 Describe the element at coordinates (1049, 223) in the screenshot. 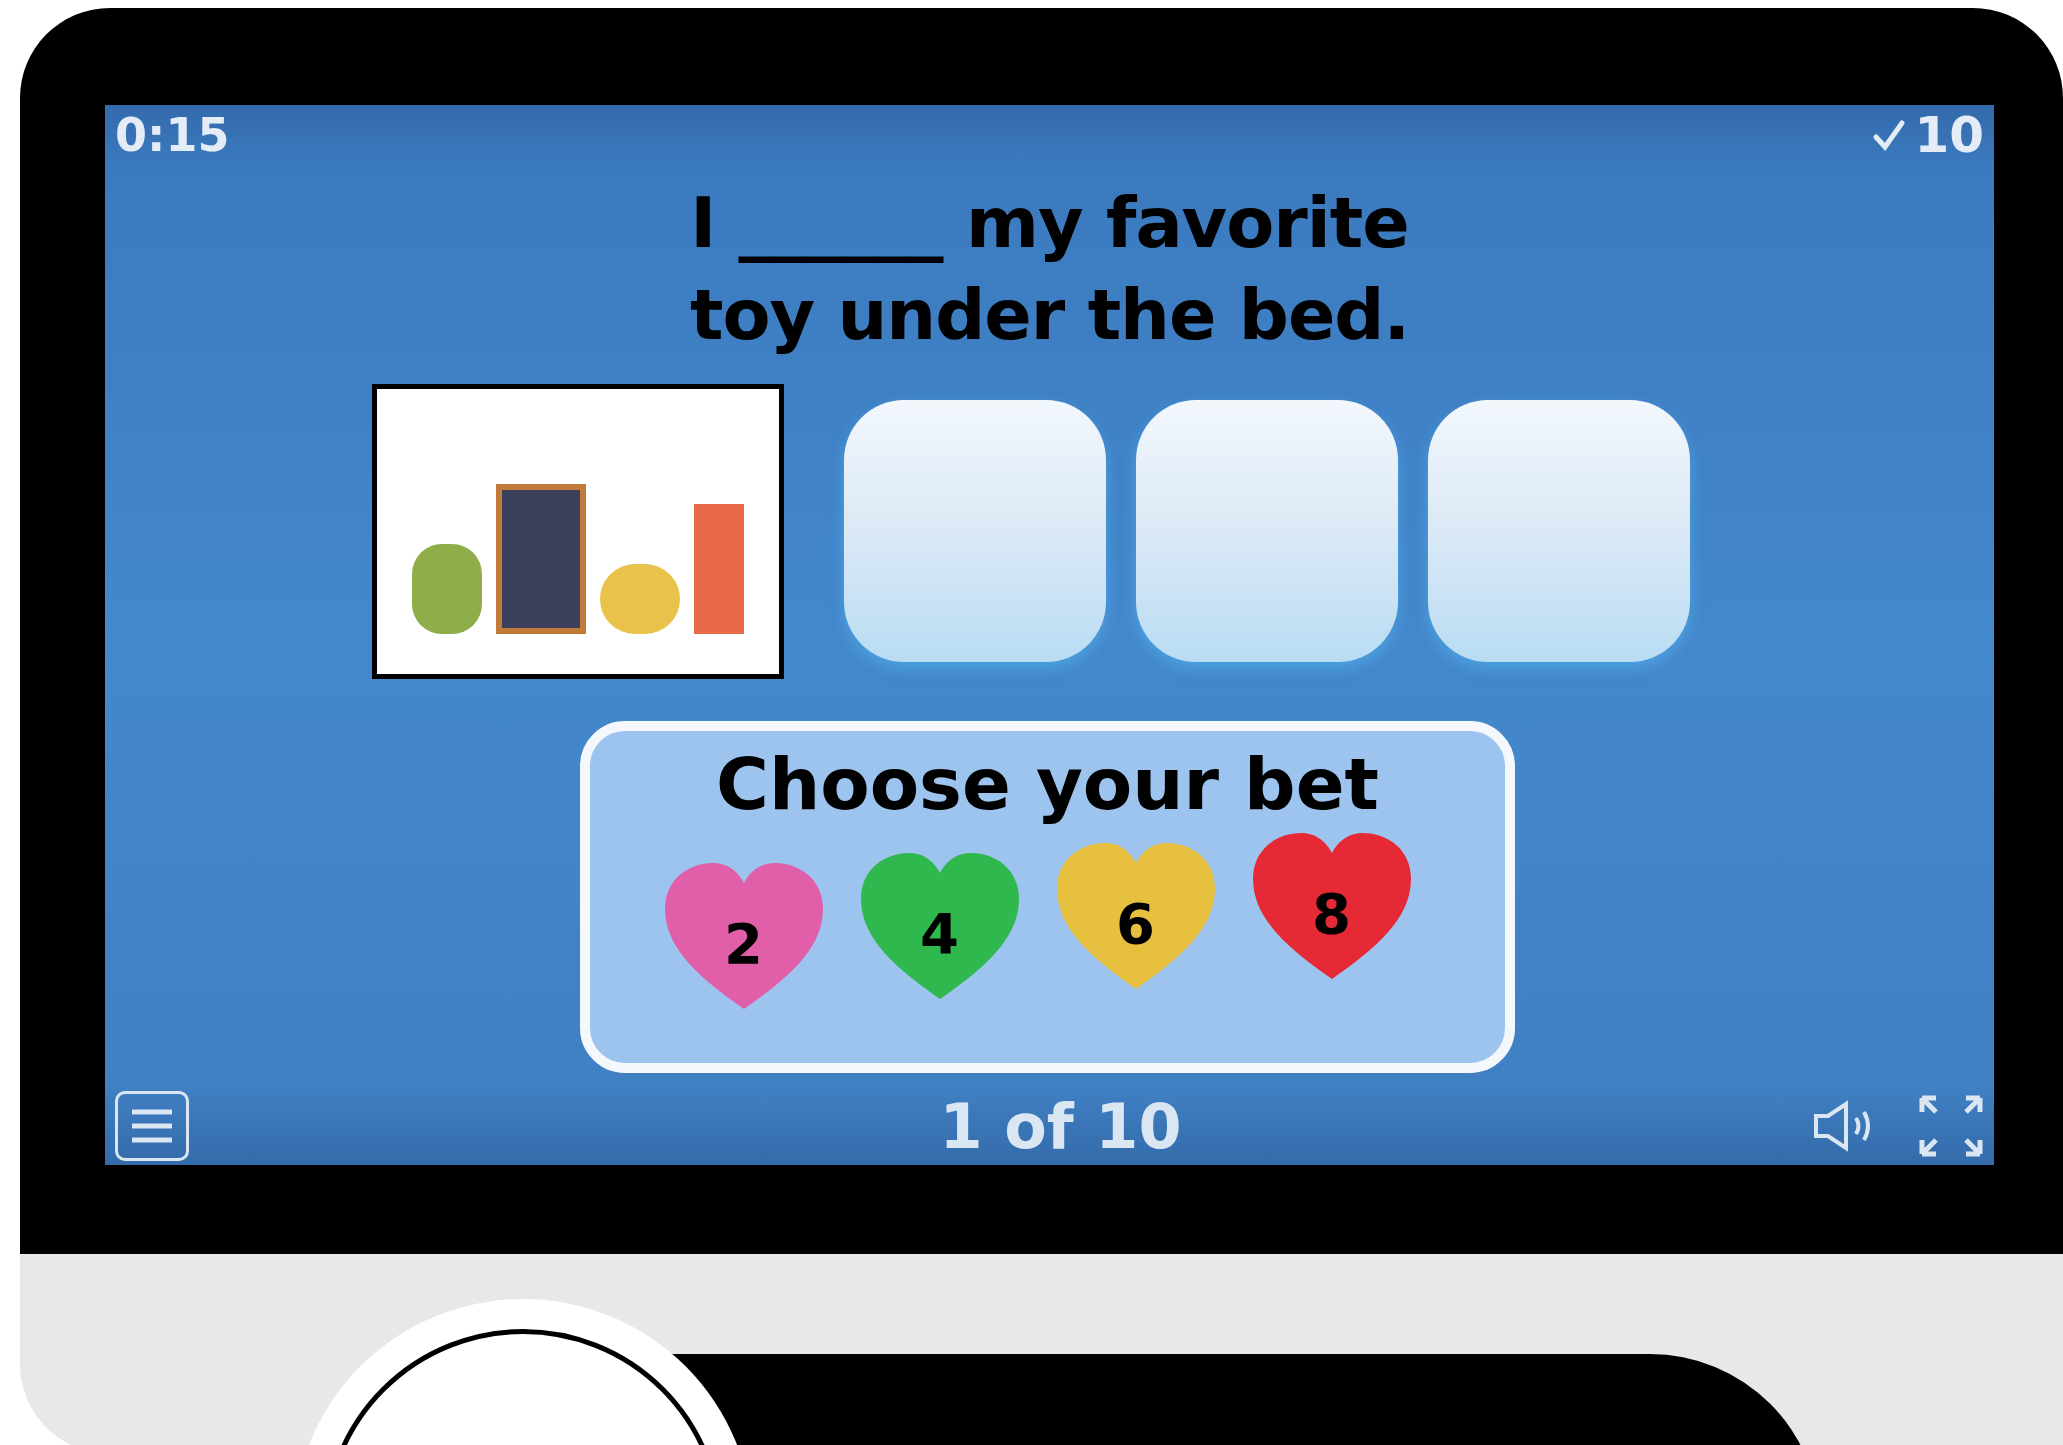

I see `question-text: I ______ my favorite` at that location.